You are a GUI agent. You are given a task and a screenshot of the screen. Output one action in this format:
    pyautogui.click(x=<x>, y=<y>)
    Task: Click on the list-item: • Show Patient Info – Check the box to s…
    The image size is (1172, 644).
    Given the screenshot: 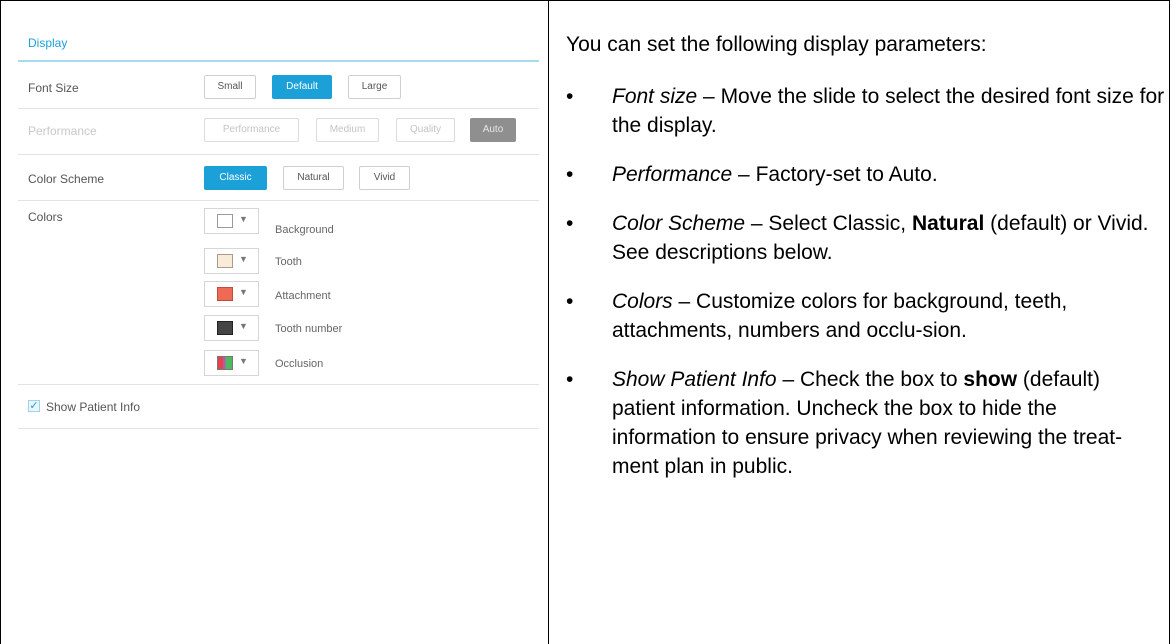 What is the action you would take?
    pyautogui.click(x=866, y=423)
    